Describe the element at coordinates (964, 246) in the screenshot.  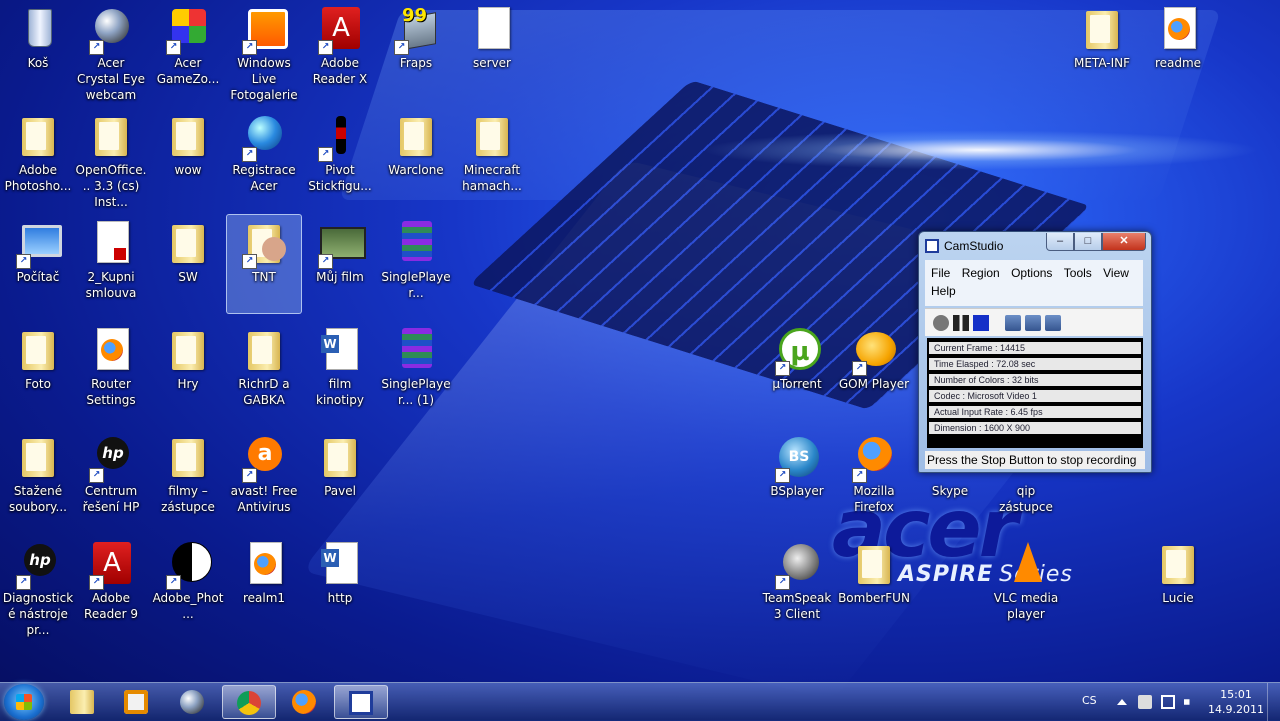
I see `window-titlebar: CamStudio` at that location.